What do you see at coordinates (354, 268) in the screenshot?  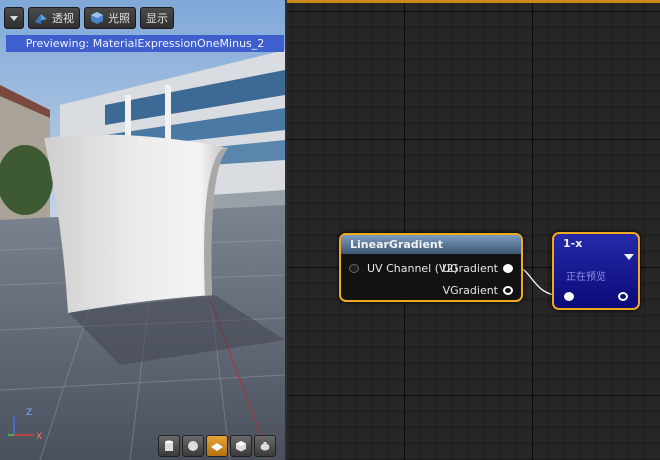 I see `uv-channel-input-pin` at bounding box center [354, 268].